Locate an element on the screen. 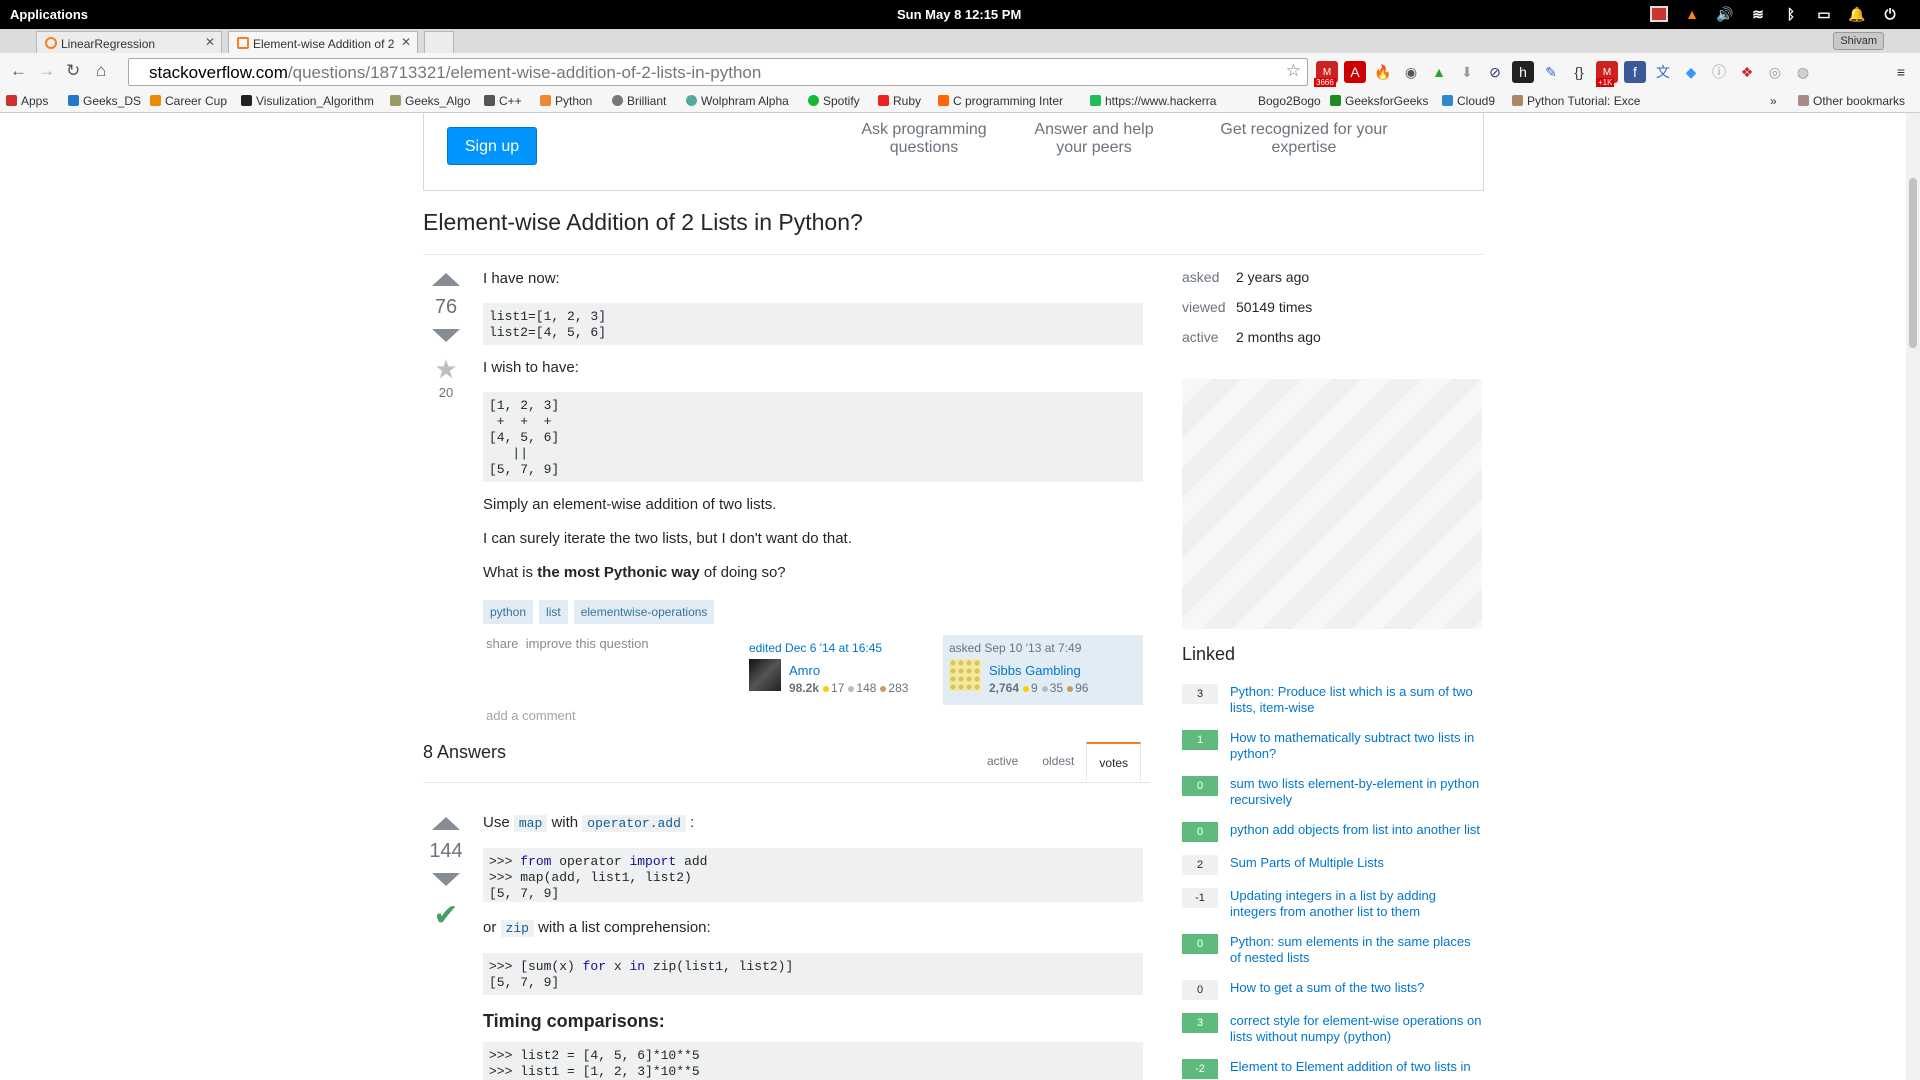 The width and height of the screenshot is (1920, 1080). download-ext-icon: ⬇ is located at coordinates (1467, 72).